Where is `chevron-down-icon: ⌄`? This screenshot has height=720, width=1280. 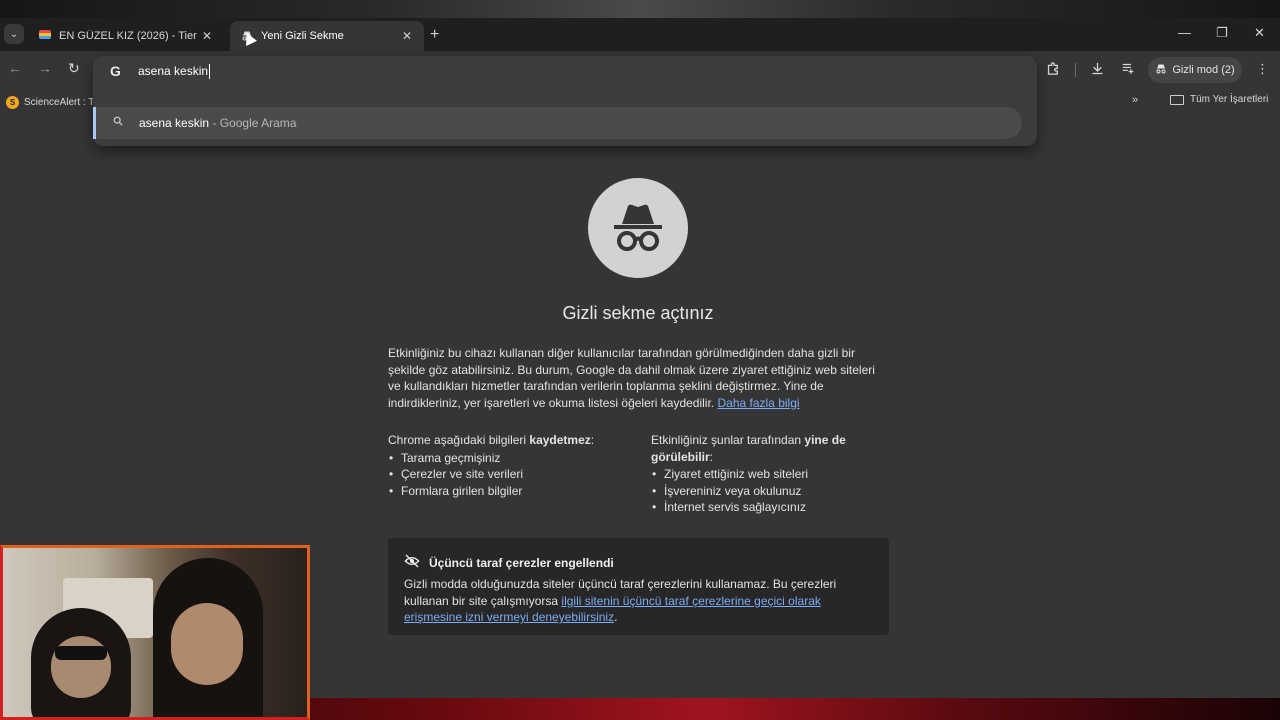
chevron-down-icon: ⌄ is located at coordinates (14, 34).